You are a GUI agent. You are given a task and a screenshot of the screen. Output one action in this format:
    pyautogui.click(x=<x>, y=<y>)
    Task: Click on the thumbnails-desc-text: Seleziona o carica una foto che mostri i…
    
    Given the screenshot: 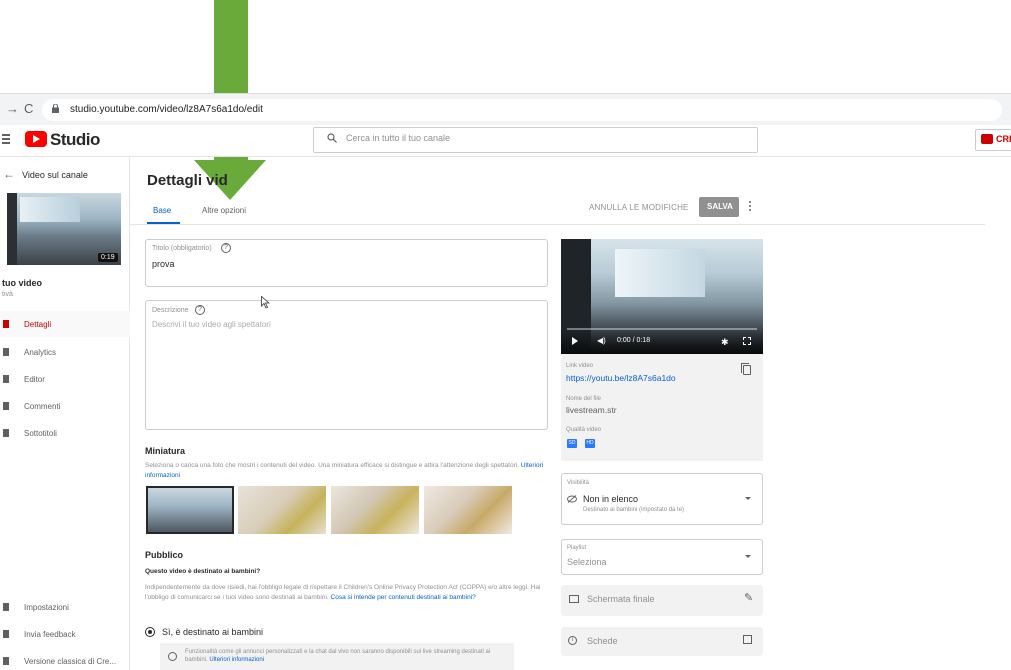 What is the action you would take?
    pyautogui.click(x=332, y=465)
    